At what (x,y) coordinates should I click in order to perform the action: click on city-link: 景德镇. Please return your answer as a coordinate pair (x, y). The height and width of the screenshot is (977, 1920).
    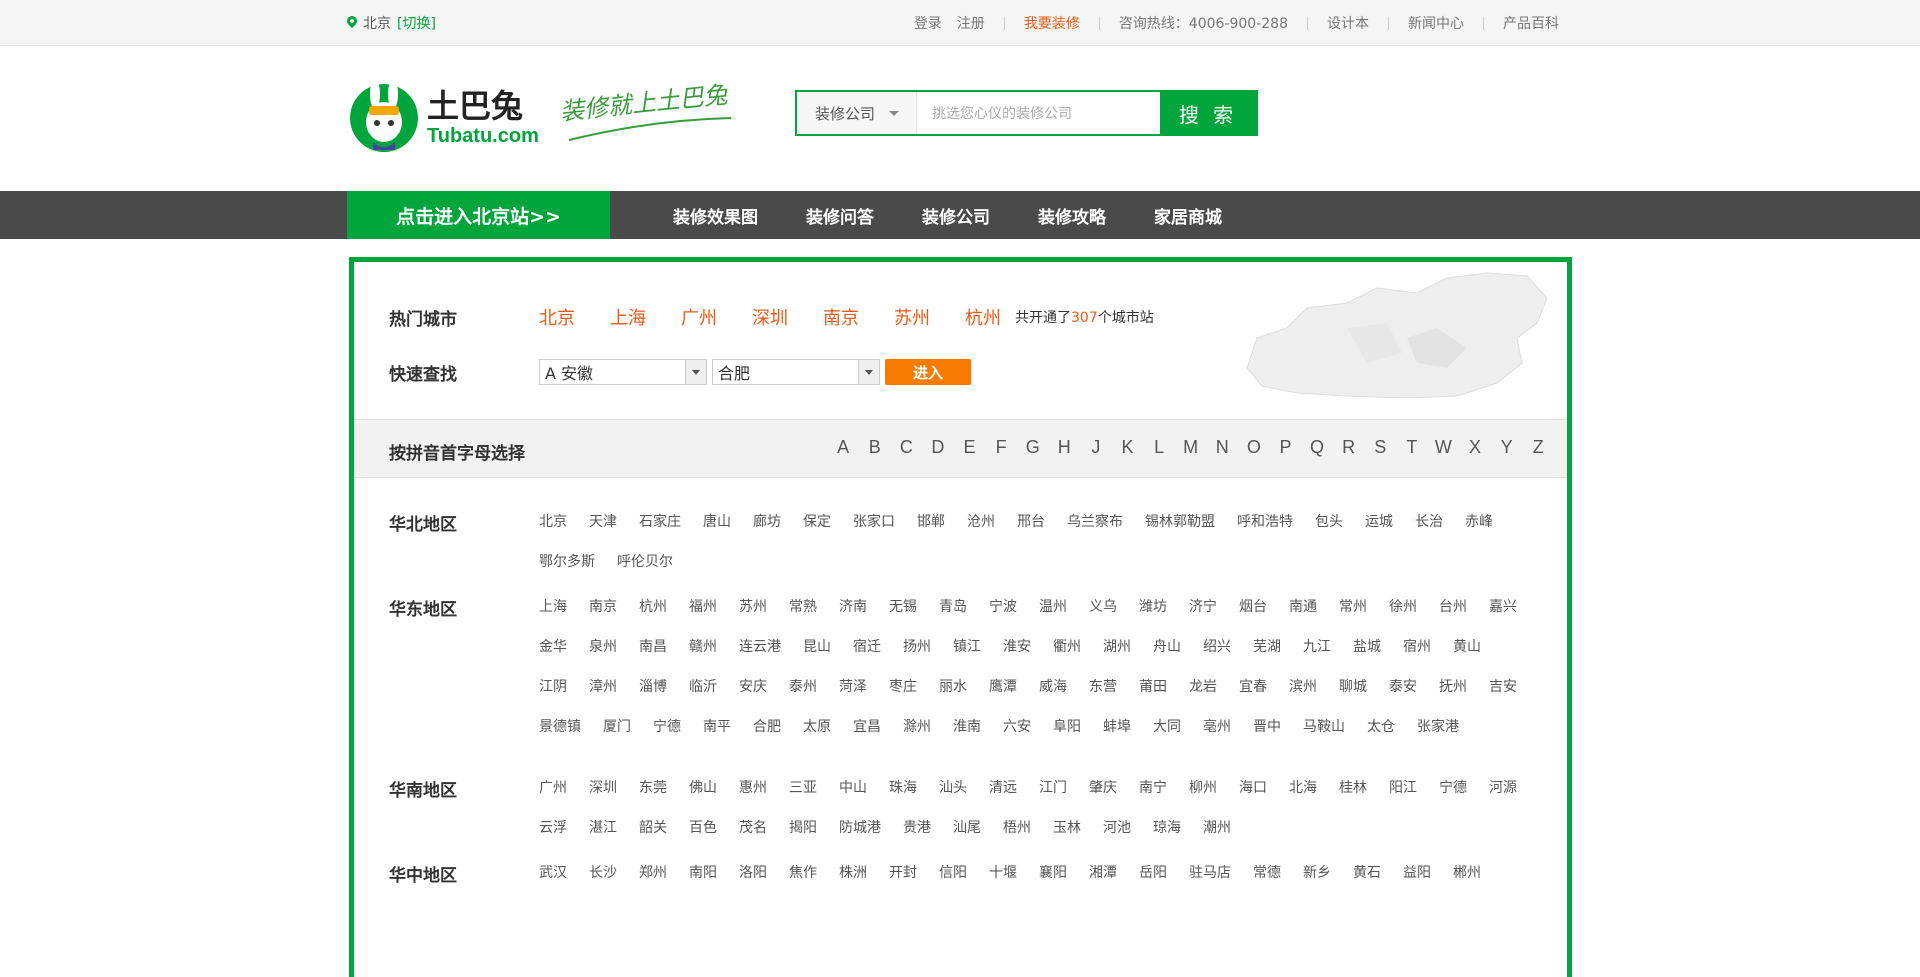
    Looking at the image, I should click on (560, 727).